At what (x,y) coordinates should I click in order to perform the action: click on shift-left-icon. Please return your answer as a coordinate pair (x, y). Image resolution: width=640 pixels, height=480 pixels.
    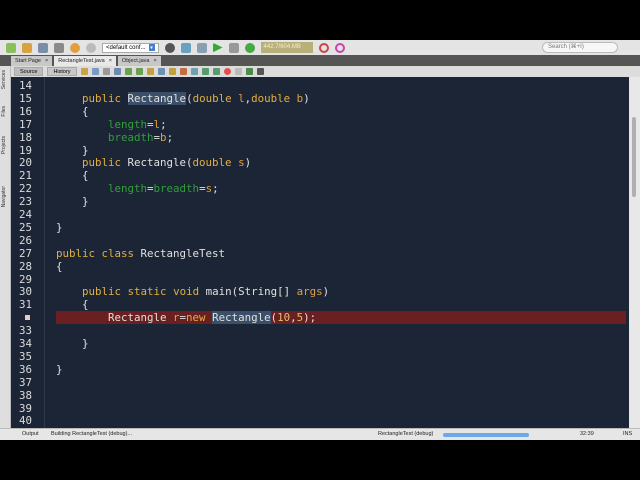
    Looking at the image, I should click on (172, 71).